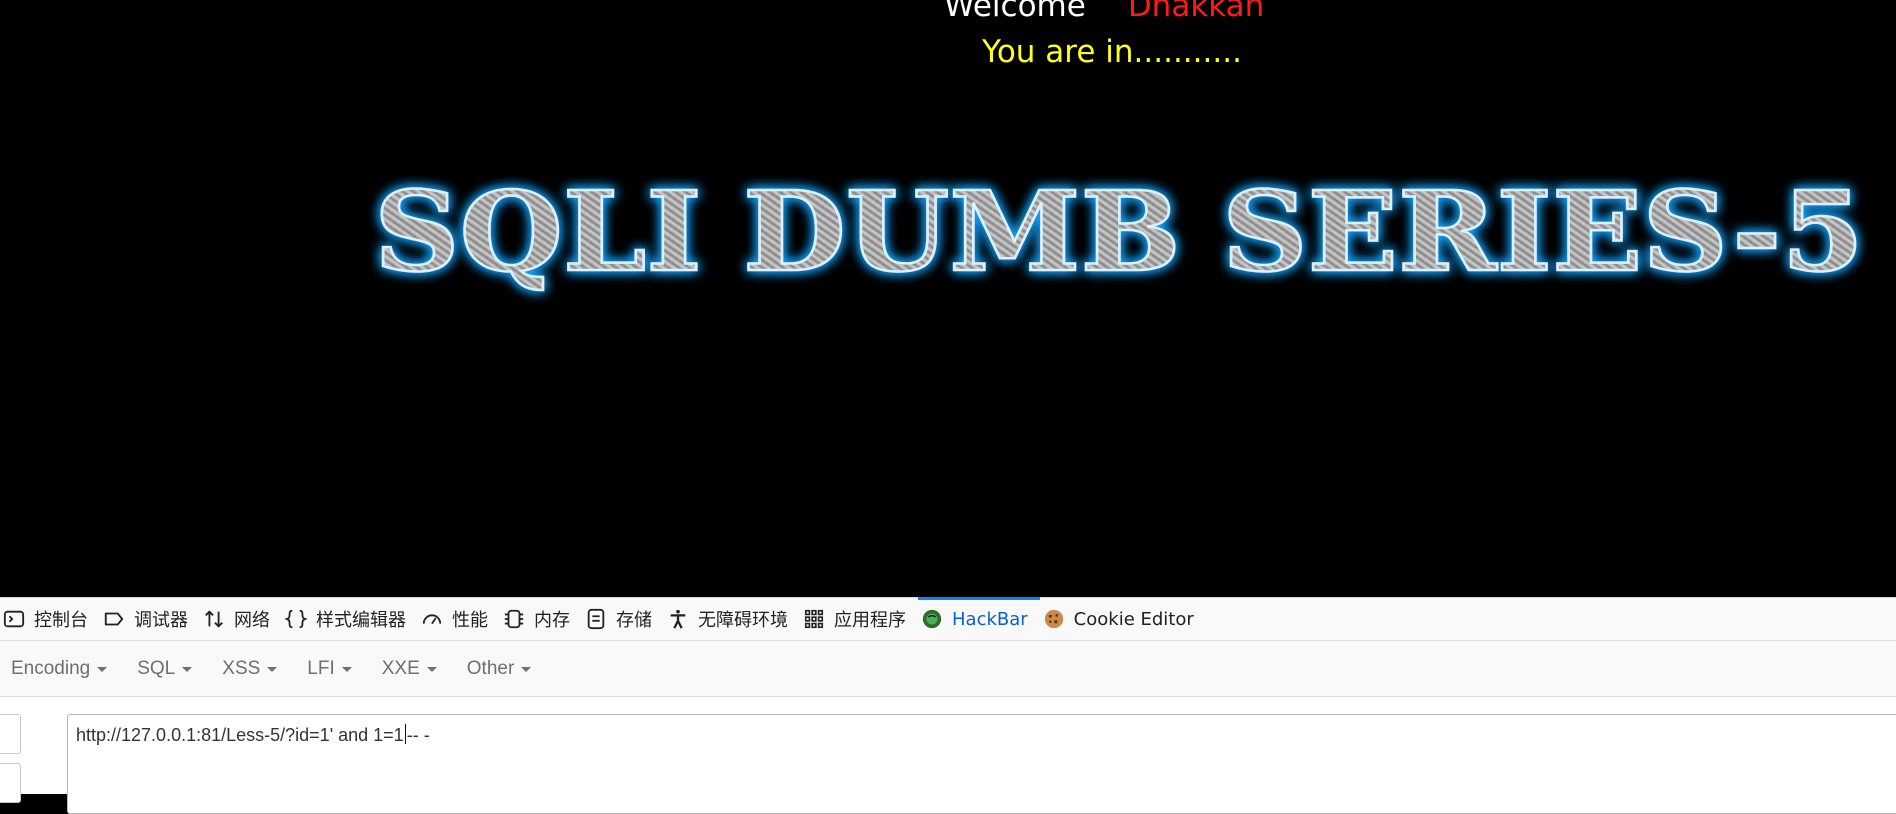 The image size is (1896, 814). What do you see at coordinates (470, 620) in the screenshot?
I see `devtools-tab-label: 性能` at bounding box center [470, 620].